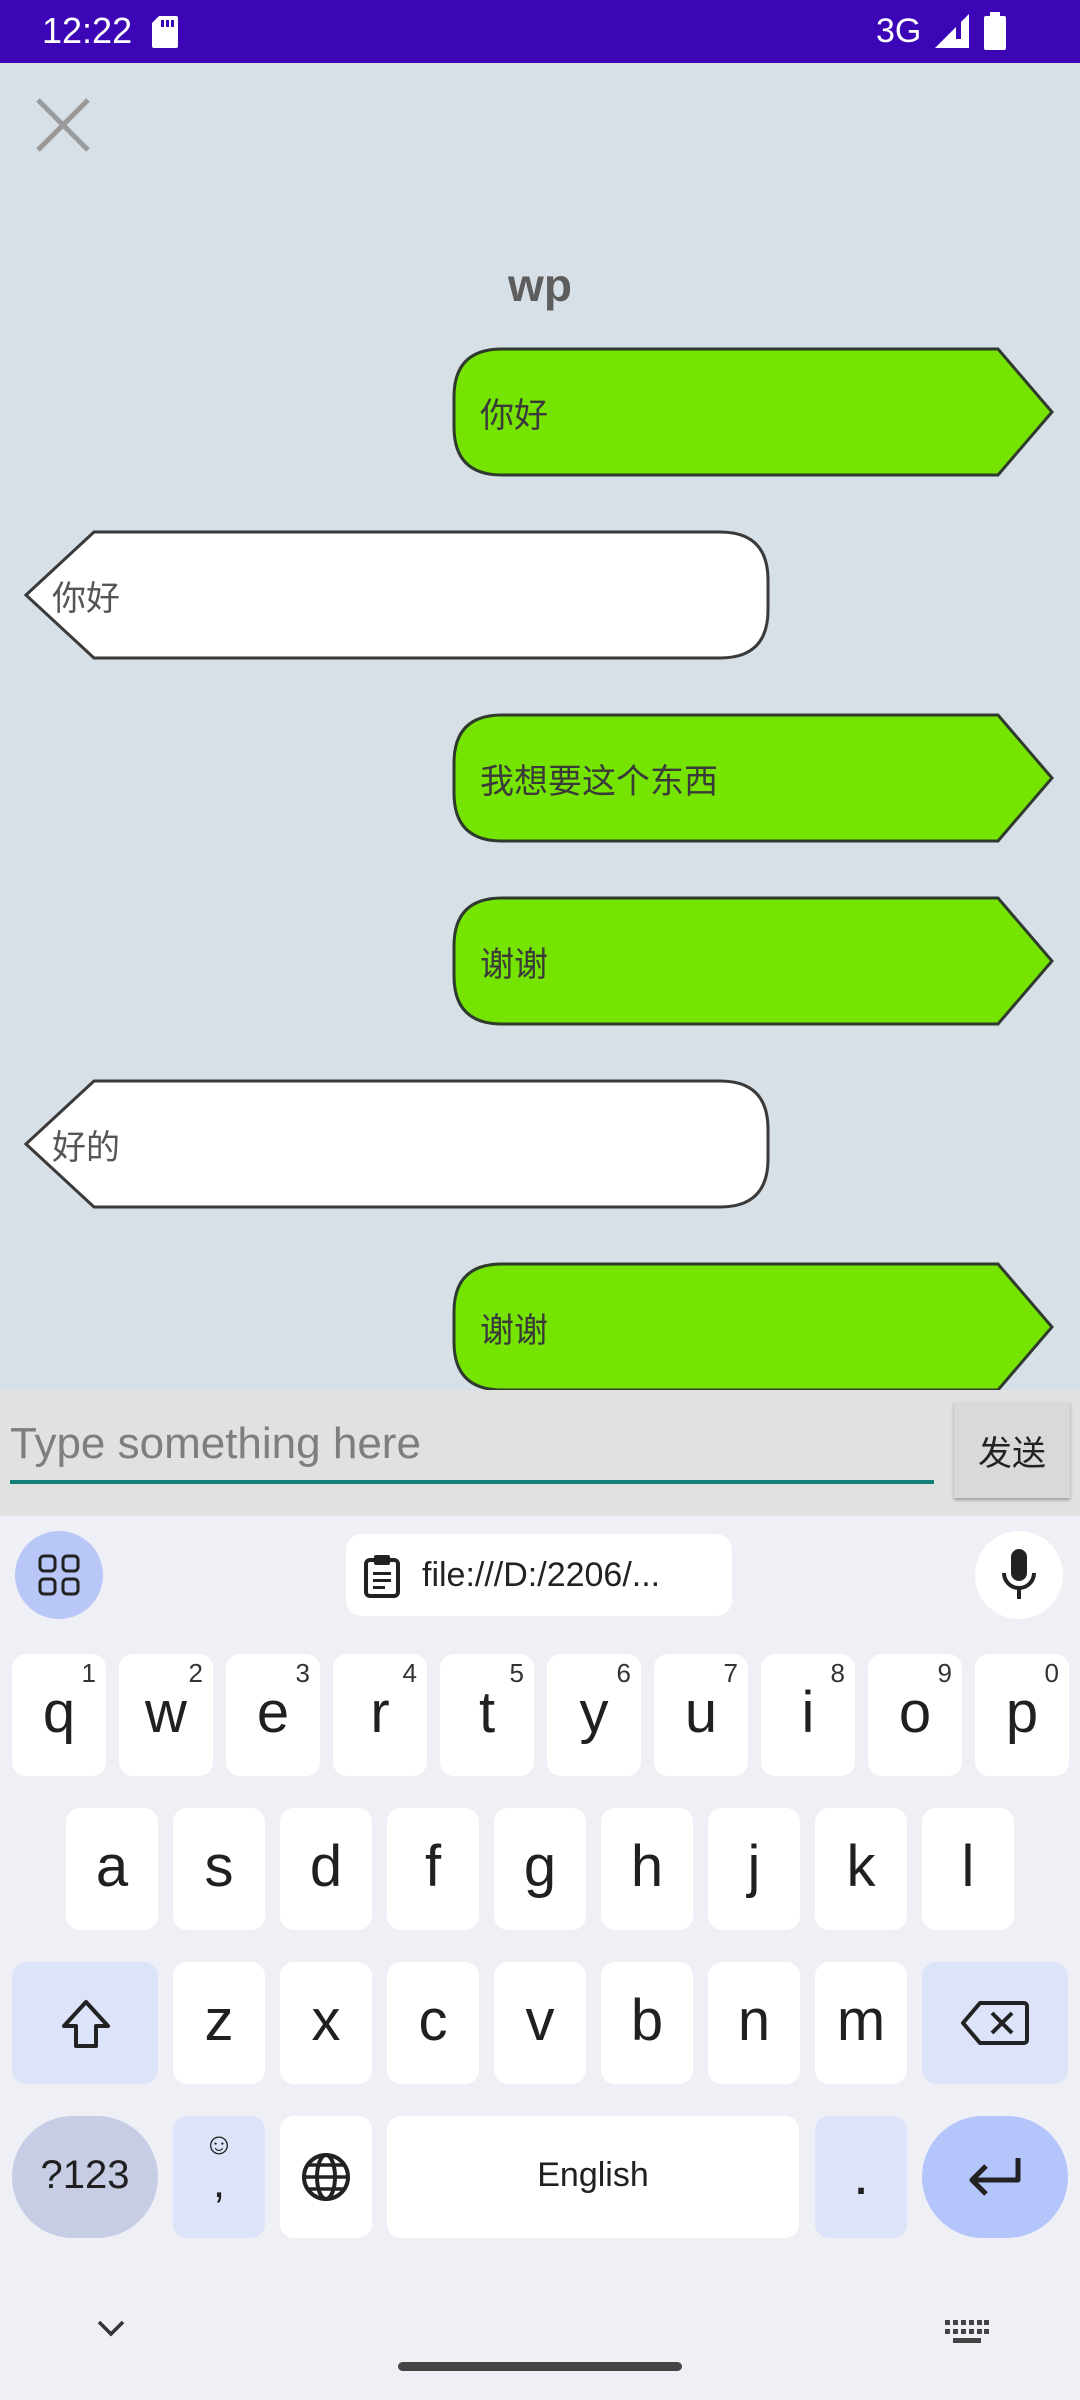  Describe the element at coordinates (433, 1869) in the screenshot. I see `key-f: f` at that location.